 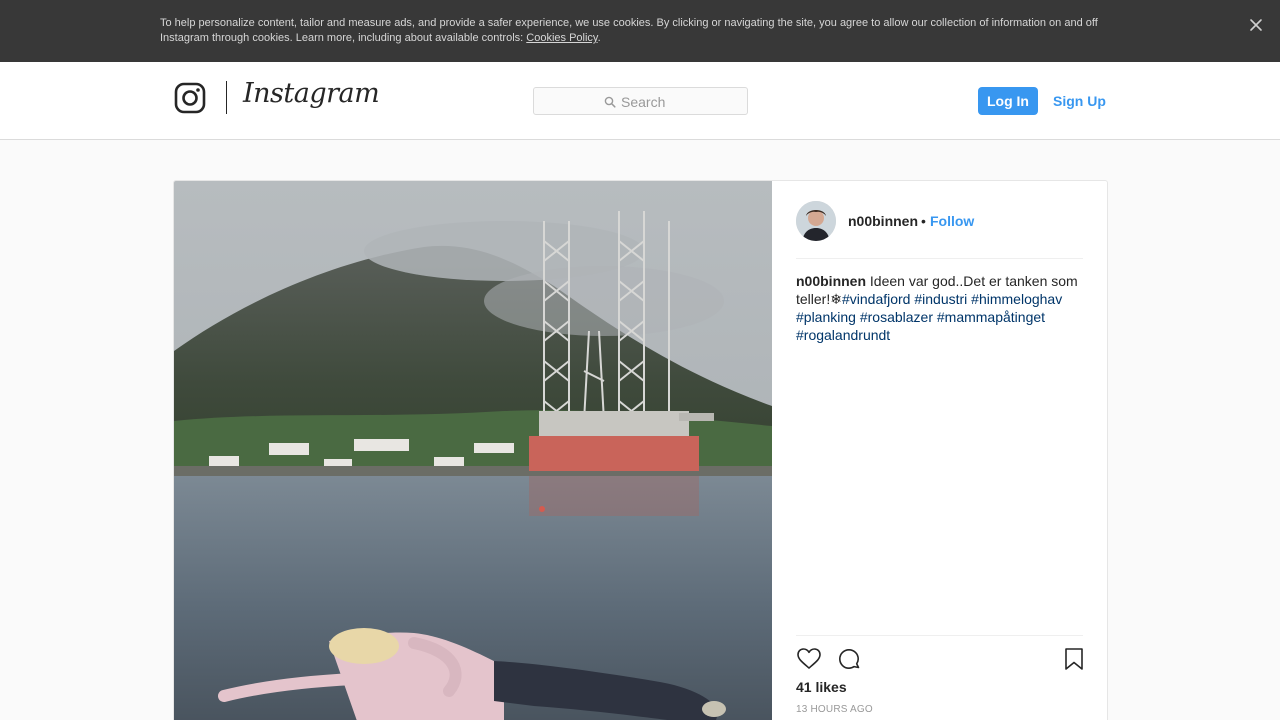 I want to click on caption-username: n00binnen, so click(x=831, y=281).